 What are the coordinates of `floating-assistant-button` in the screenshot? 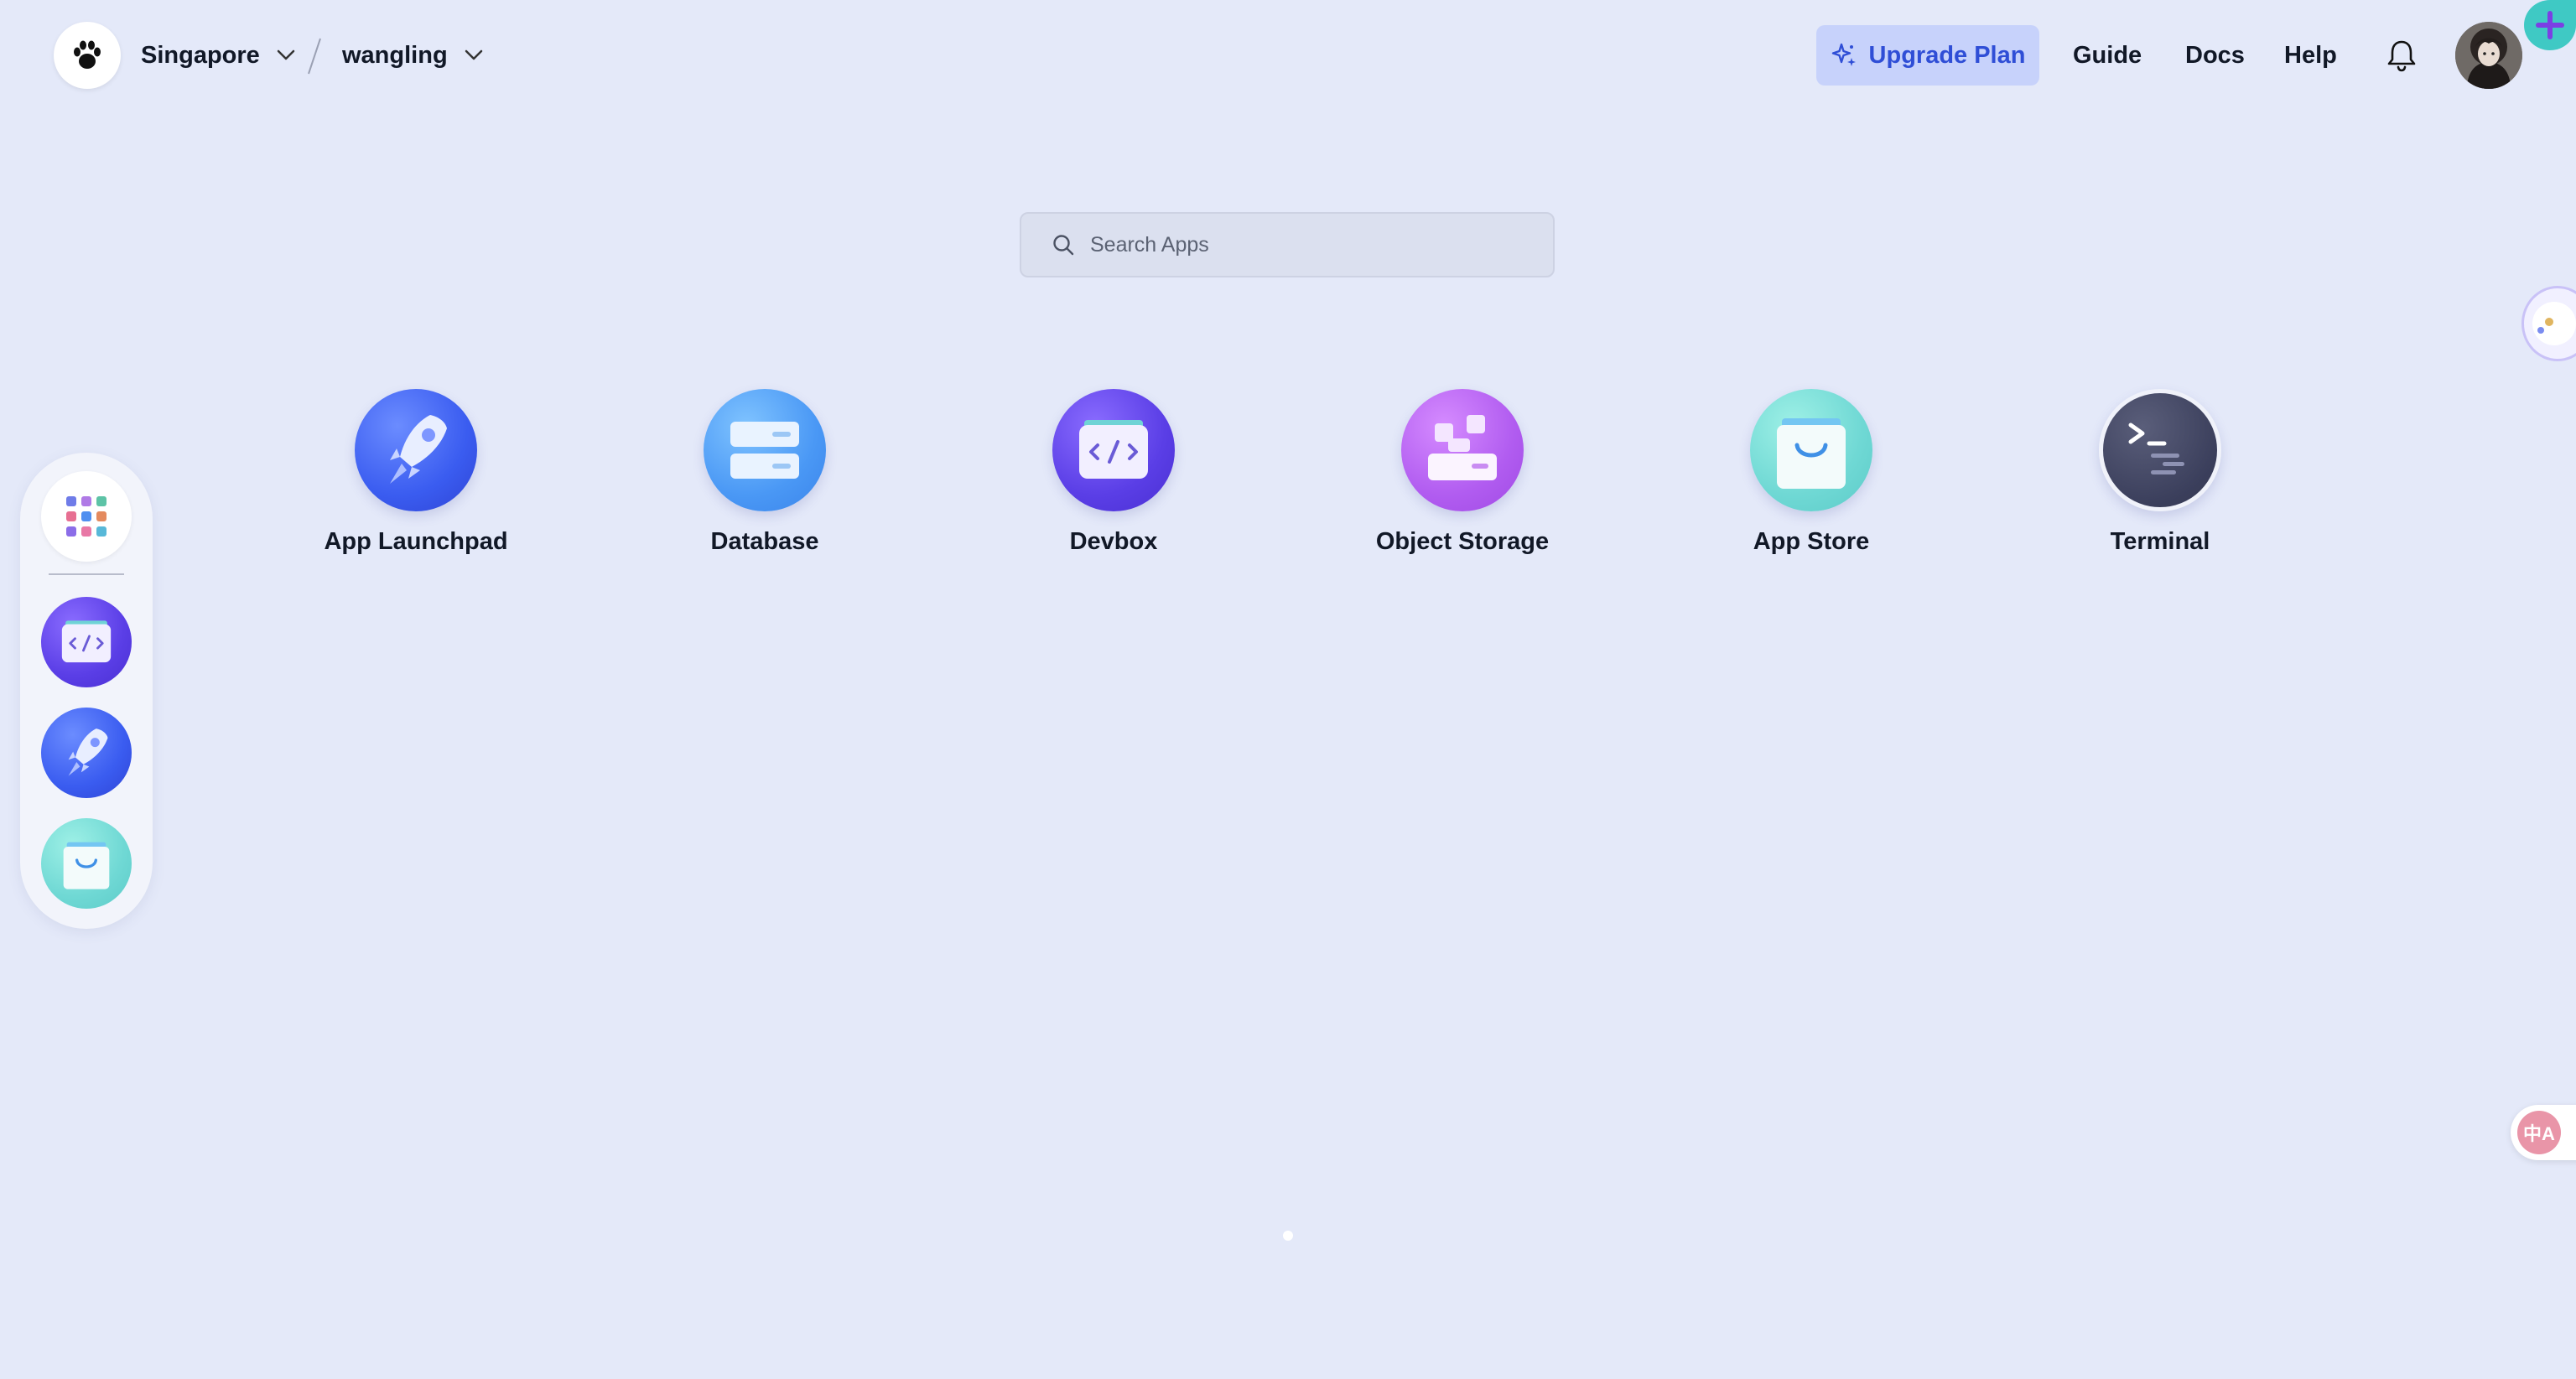 It's located at (2550, 323).